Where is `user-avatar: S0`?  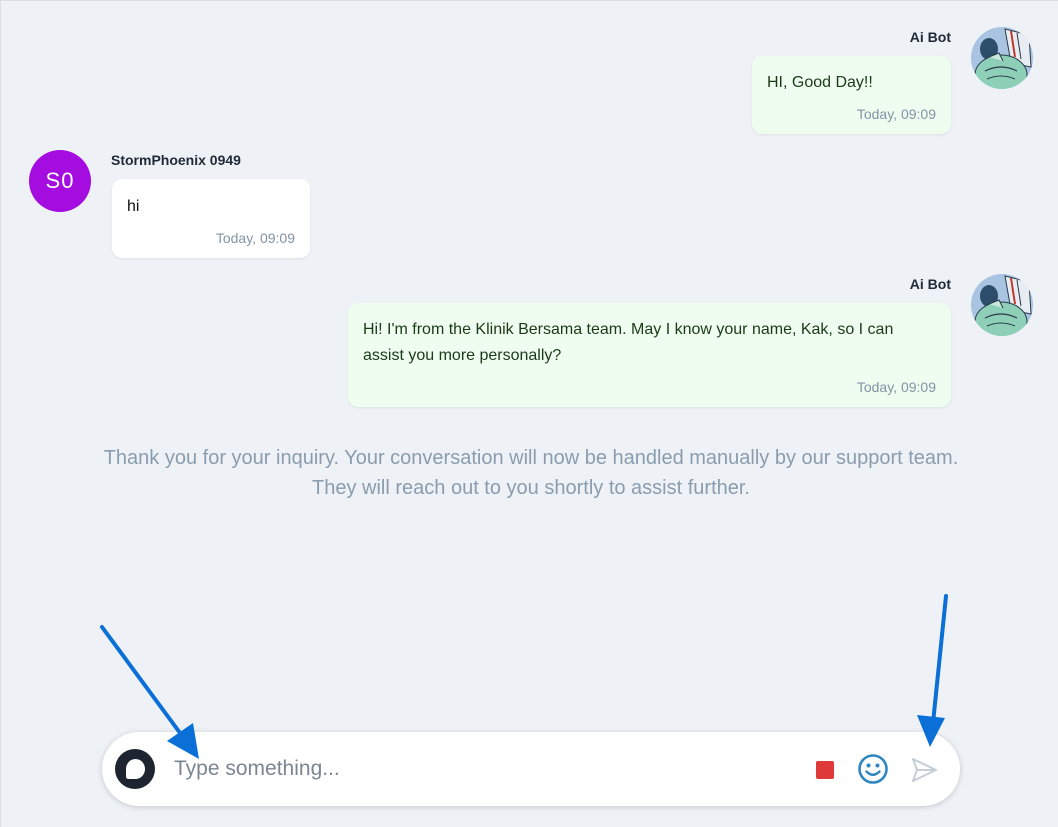 user-avatar: S0 is located at coordinates (60, 181).